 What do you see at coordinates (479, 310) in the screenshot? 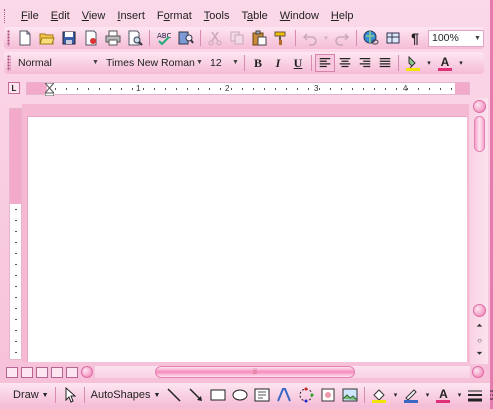
I see `scroll-down-button` at bounding box center [479, 310].